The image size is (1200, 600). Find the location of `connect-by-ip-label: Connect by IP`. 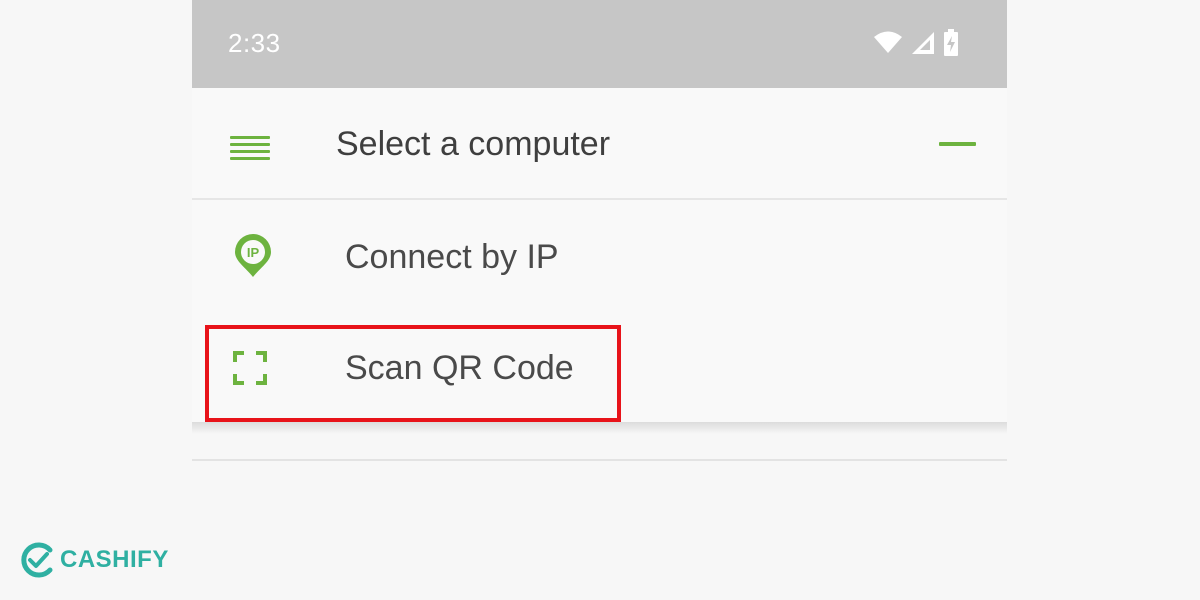

connect-by-ip-label: Connect by IP is located at coordinates (452, 257).